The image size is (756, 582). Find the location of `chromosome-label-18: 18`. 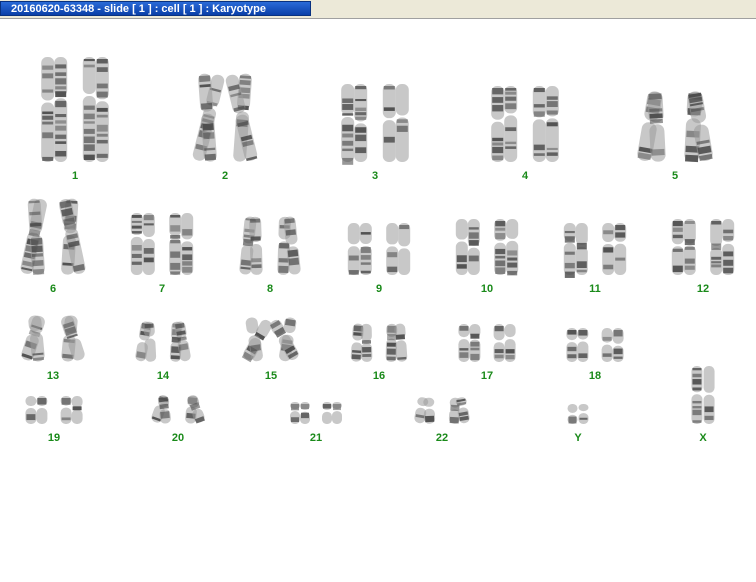

chromosome-label-18: 18 is located at coordinates (595, 376).